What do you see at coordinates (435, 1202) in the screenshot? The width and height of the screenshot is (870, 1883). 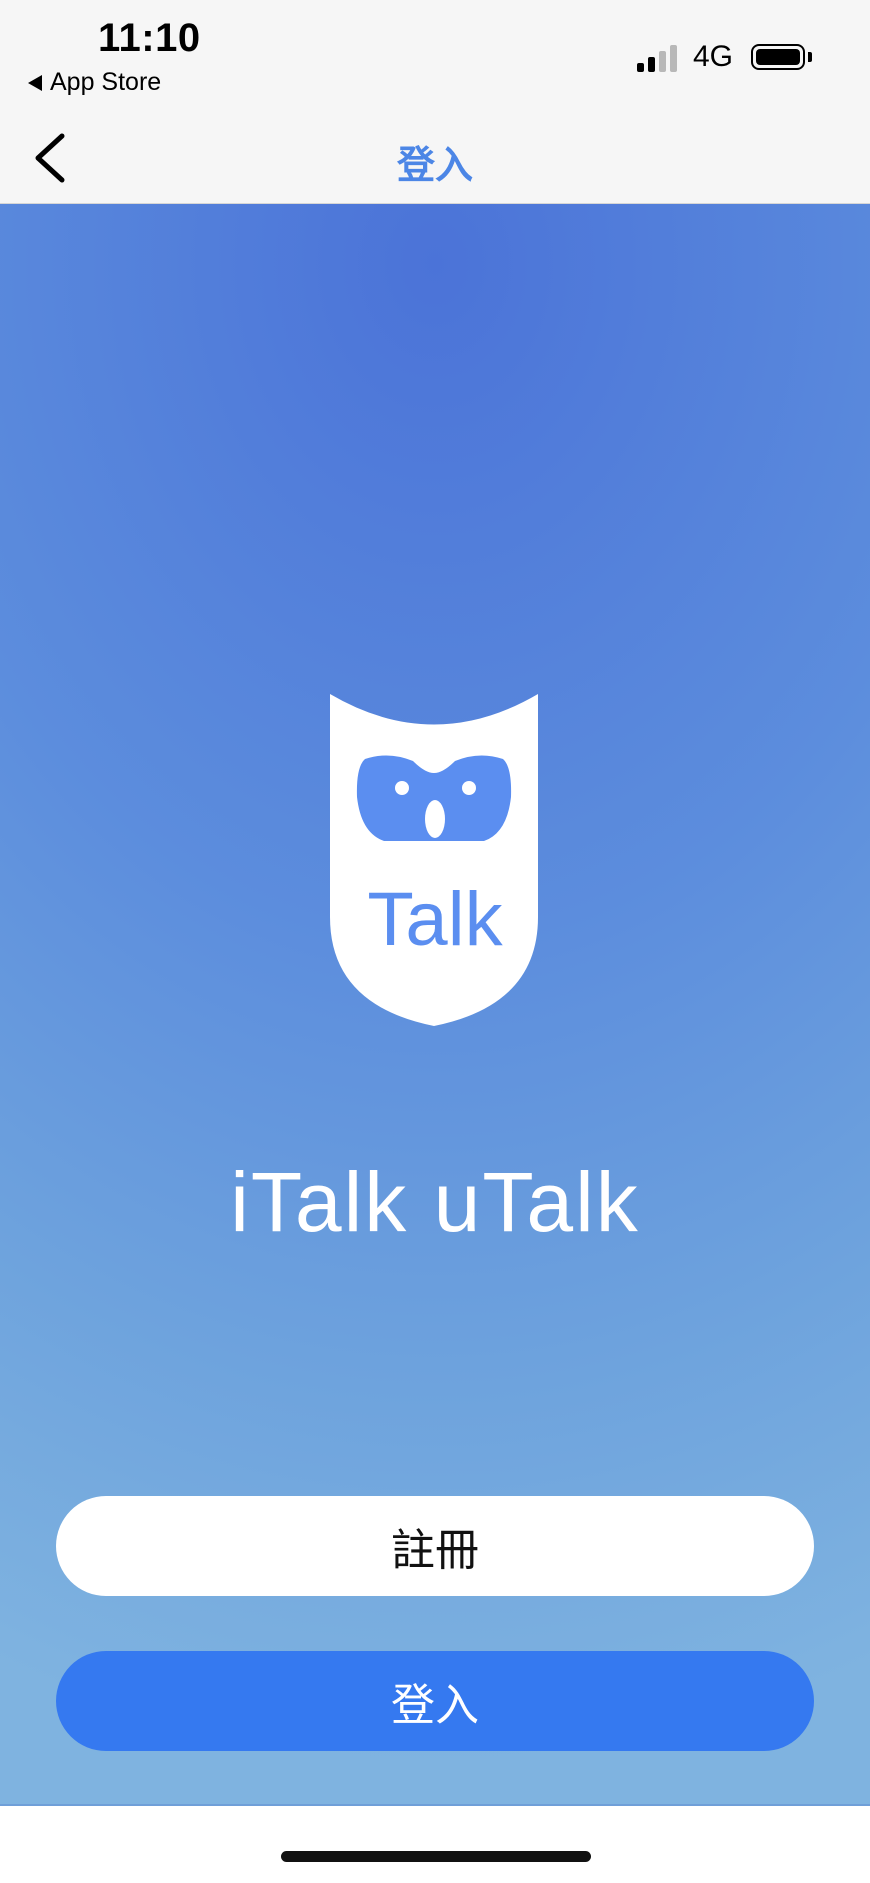 I see `app-name: iTalk uTalk` at bounding box center [435, 1202].